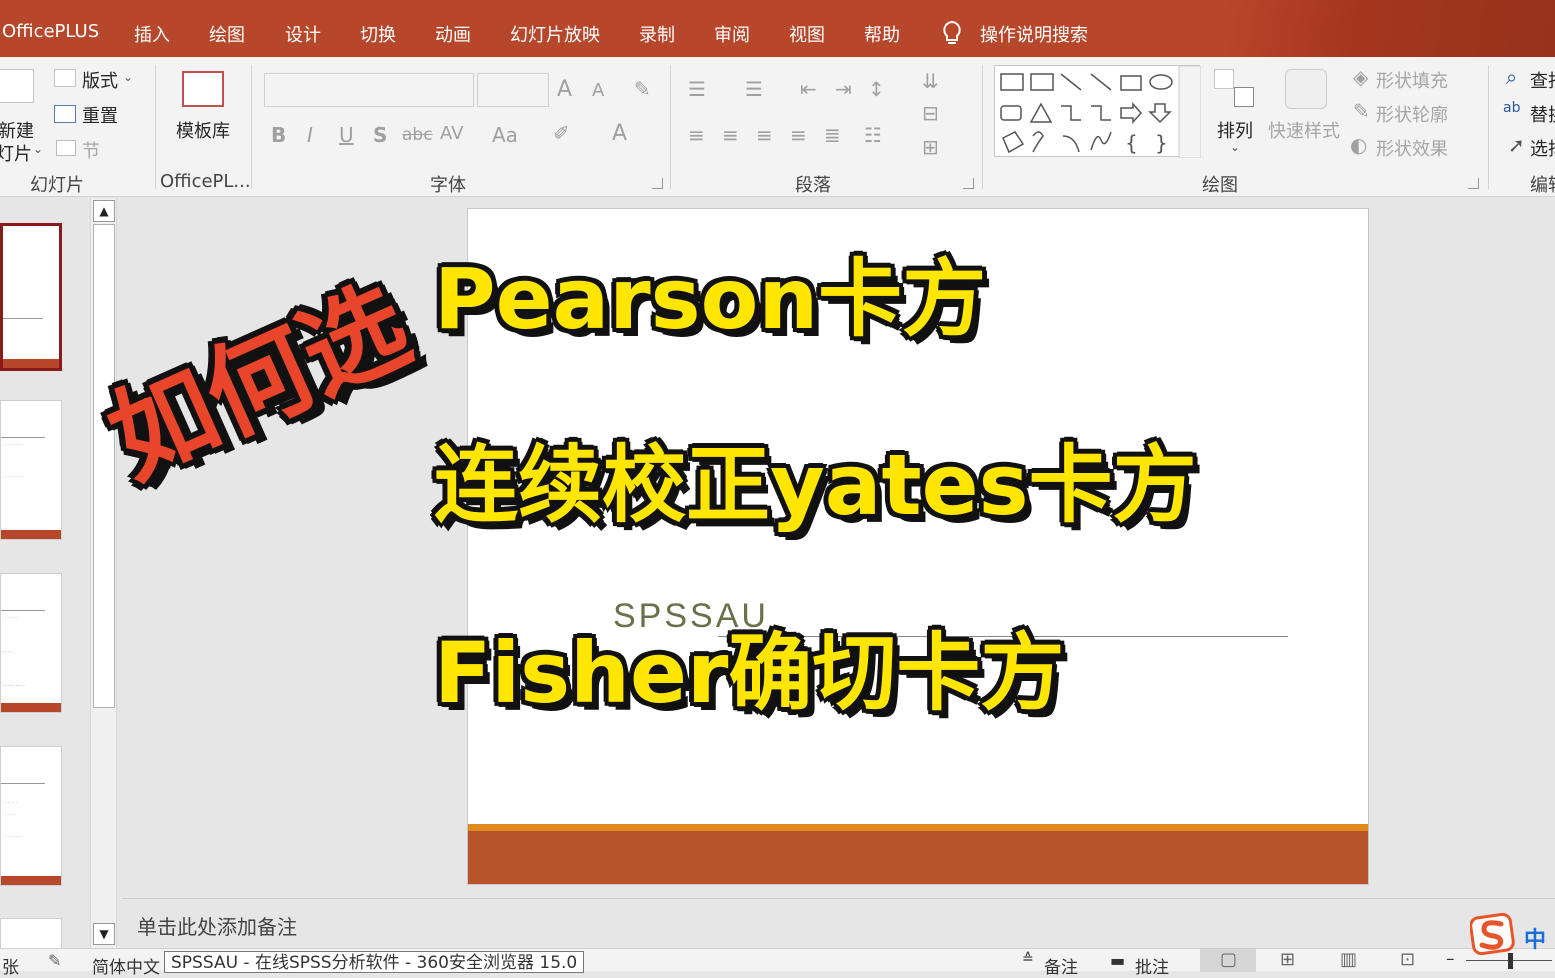 This screenshot has width=1555, height=978. I want to click on quick-styles-button: 快速样式, so click(1304, 130).